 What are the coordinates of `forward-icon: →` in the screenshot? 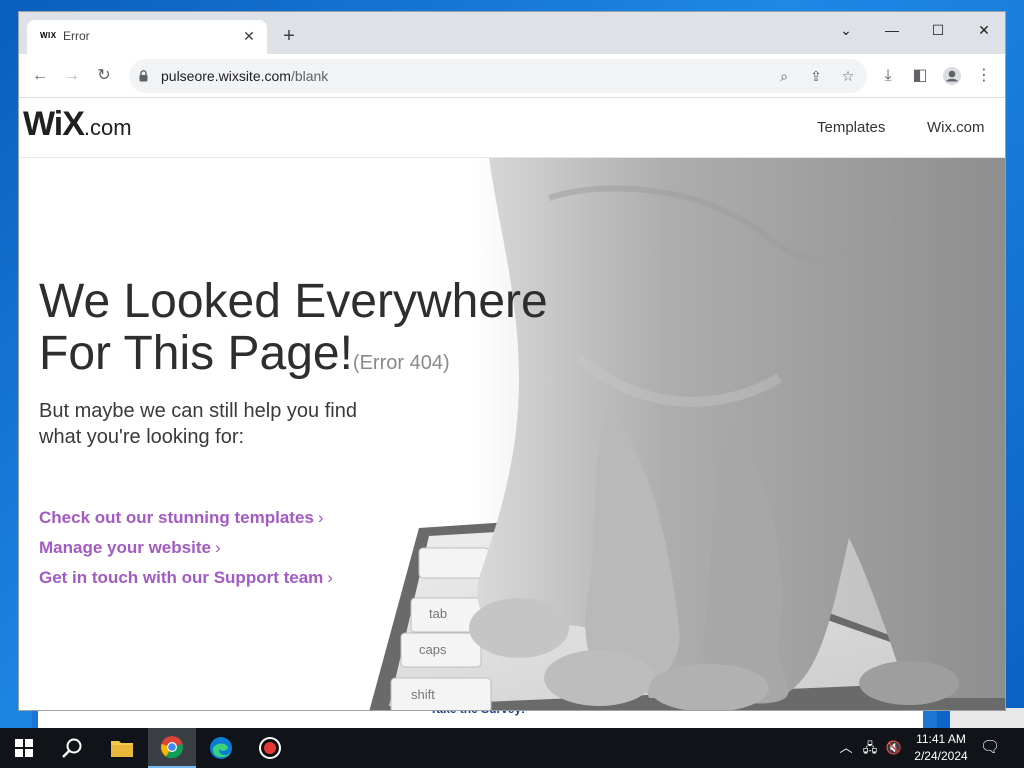 It's located at (72, 76).